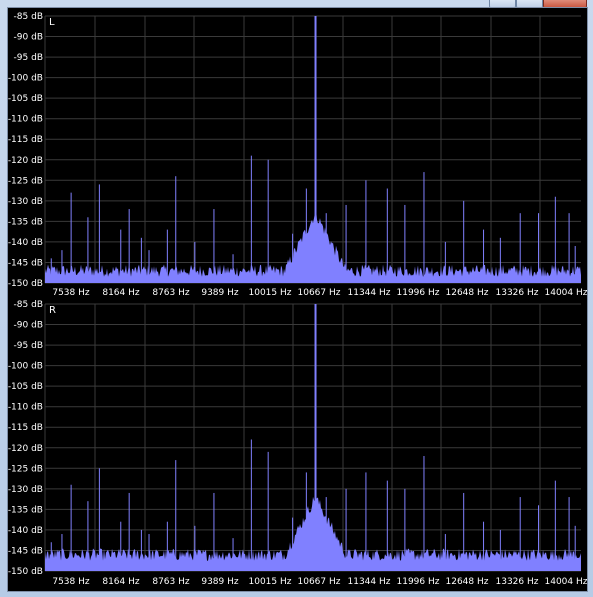 Image resolution: width=593 pixels, height=597 pixels. I want to click on channel-label: R, so click(52, 310).